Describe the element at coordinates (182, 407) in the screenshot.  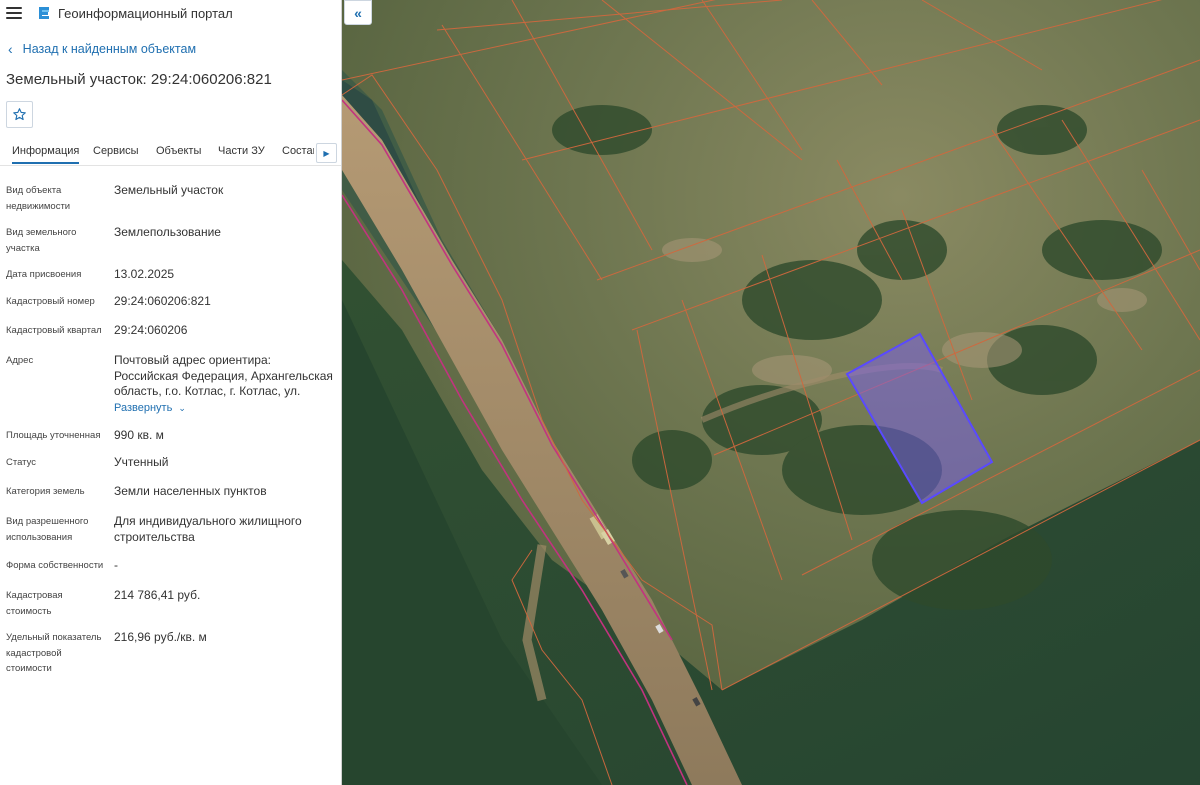
I see `chevron-down-icon: ⌄` at that location.